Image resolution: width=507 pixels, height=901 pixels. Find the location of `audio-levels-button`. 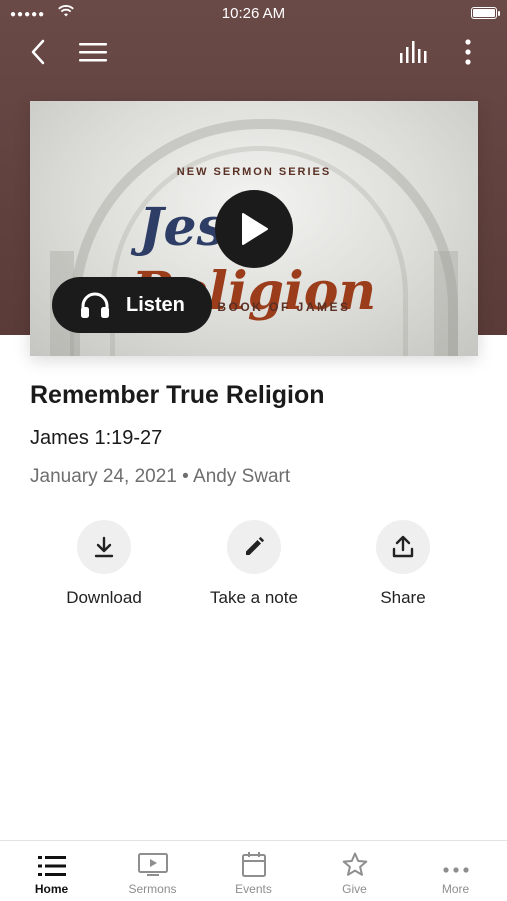

audio-levels-button is located at coordinates (415, 52).